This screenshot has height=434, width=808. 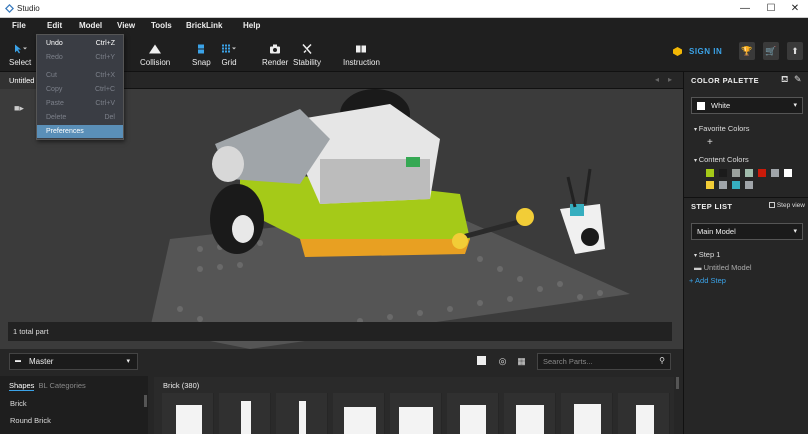 What do you see at coordinates (709, 254) in the screenshot?
I see `step-1-label: Step 1` at bounding box center [709, 254].